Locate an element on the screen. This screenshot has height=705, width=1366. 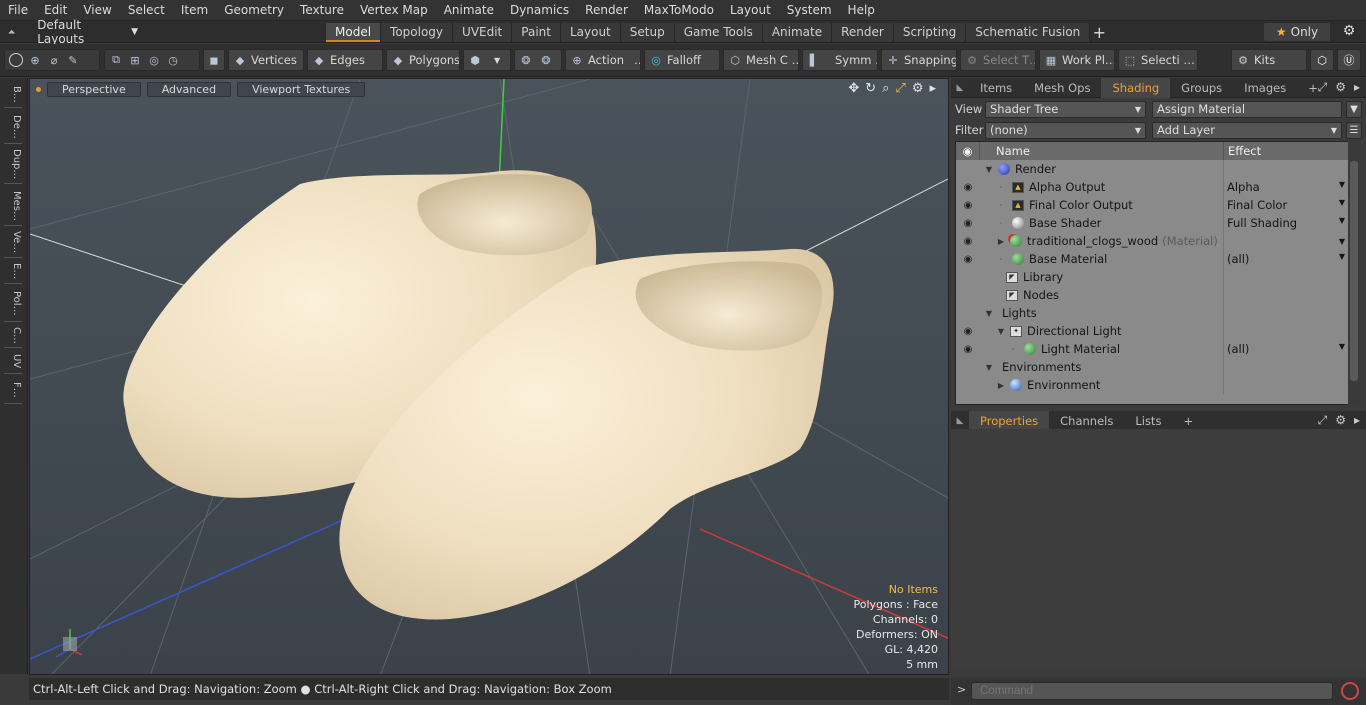
view-dropdown: Shader Tree ▼ is located at coordinates (1065, 109).